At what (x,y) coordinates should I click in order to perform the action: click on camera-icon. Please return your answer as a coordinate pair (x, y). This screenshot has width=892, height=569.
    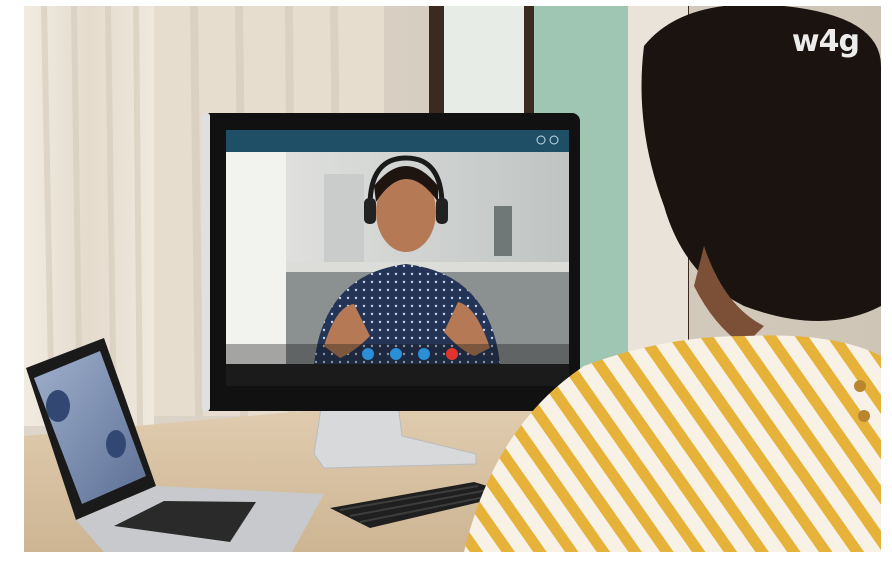
    Looking at the image, I should click on (368, 354).